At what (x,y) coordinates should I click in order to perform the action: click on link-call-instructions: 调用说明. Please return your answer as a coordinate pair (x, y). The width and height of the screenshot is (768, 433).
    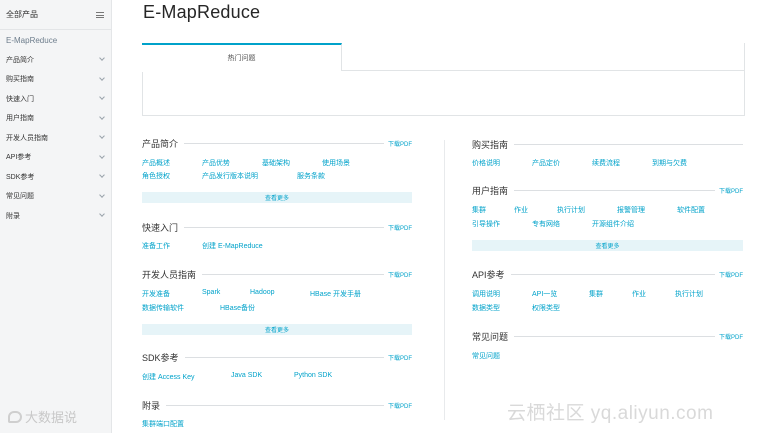
    Looking at the image, I should click on (486, 294).